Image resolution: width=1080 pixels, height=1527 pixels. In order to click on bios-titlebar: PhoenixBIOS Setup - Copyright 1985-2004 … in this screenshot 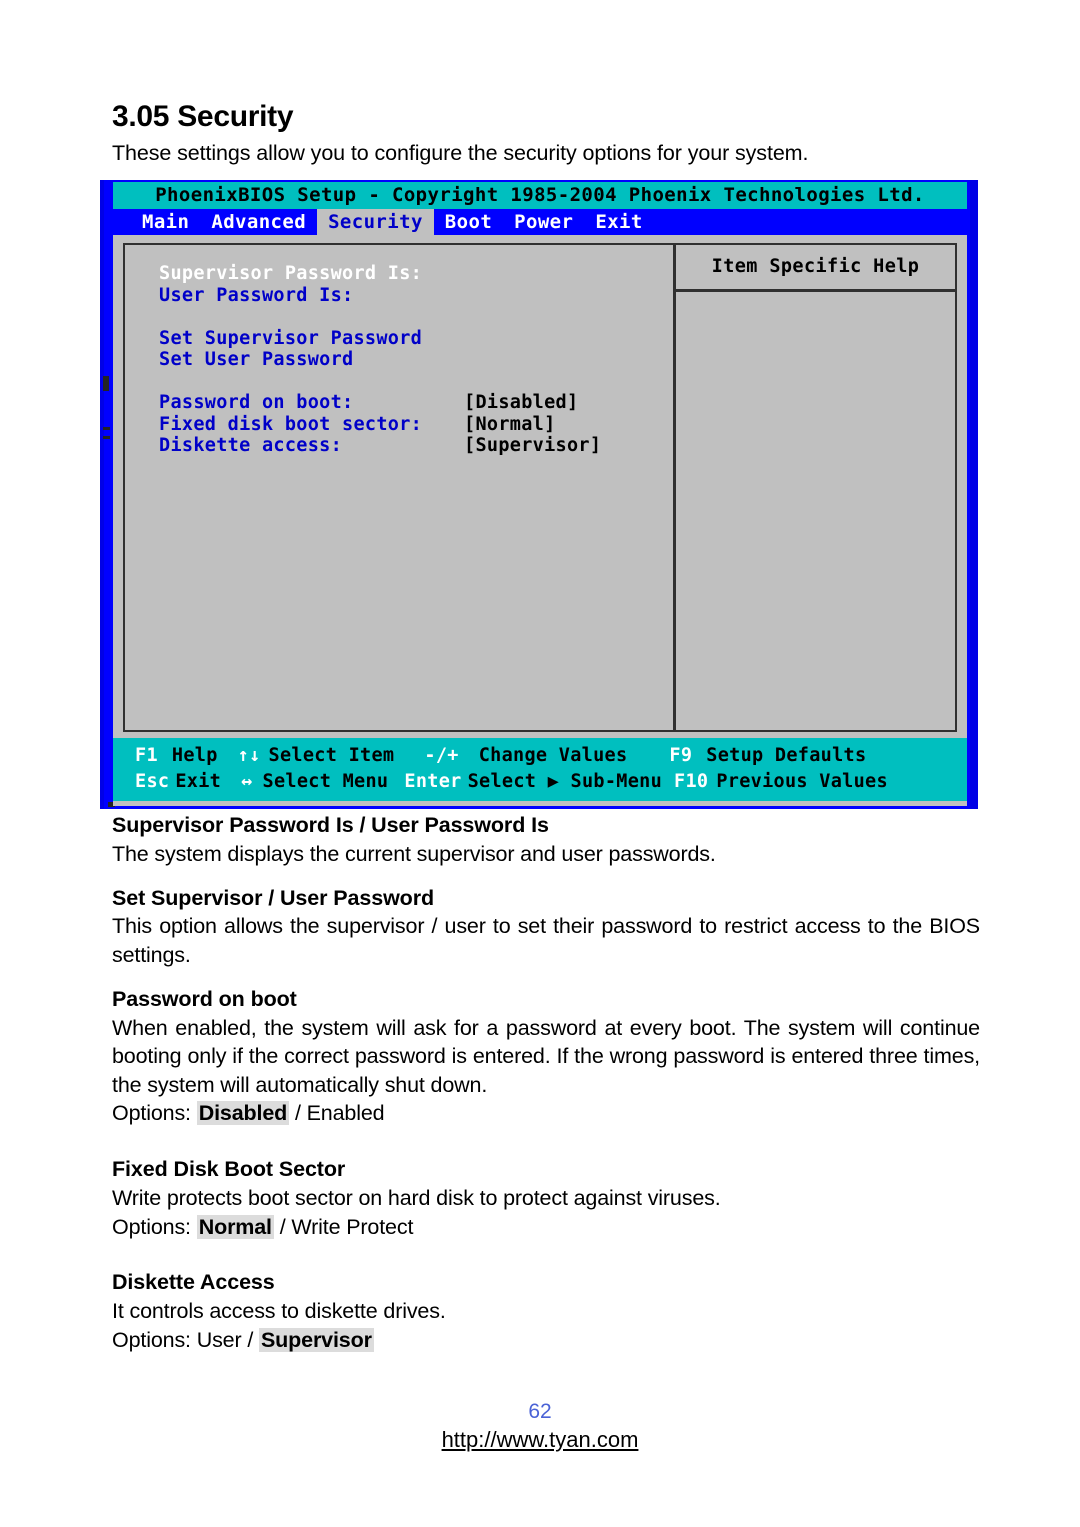, I will do `click(540, 195)`.